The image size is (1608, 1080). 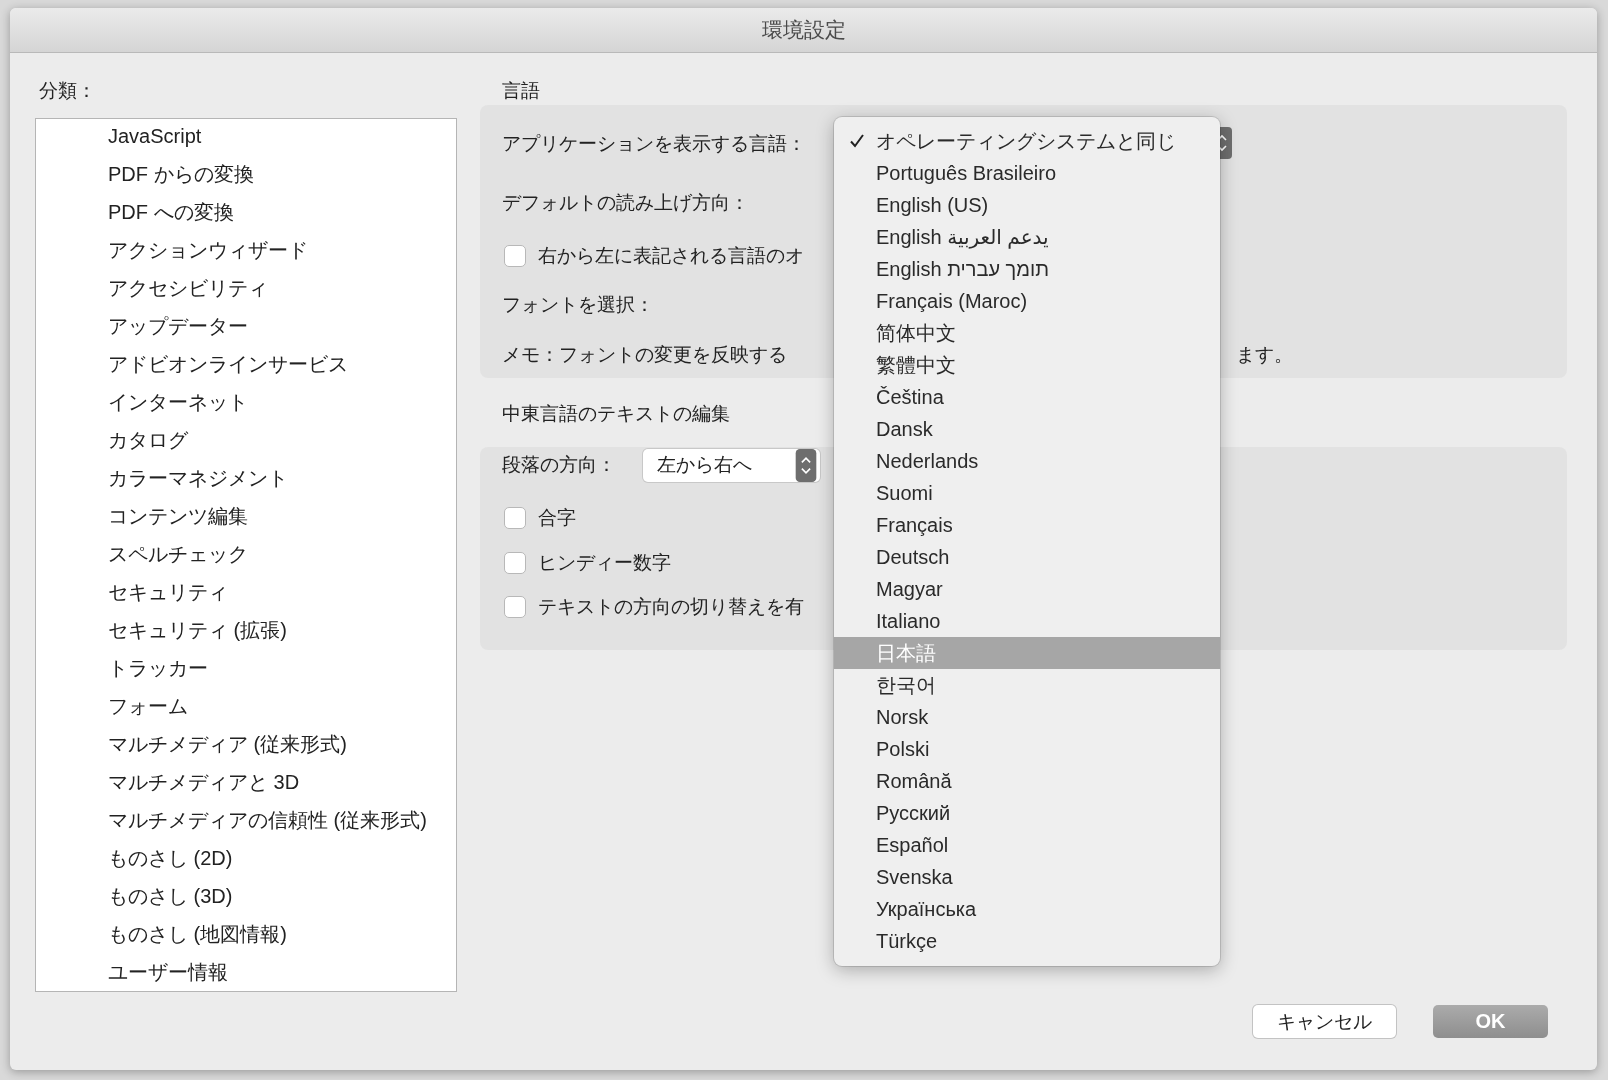 What do you see at coordinates (559, 465) in the screenshot?
I see `field-label: 段落の方向：` at bounding box center [559, 465].